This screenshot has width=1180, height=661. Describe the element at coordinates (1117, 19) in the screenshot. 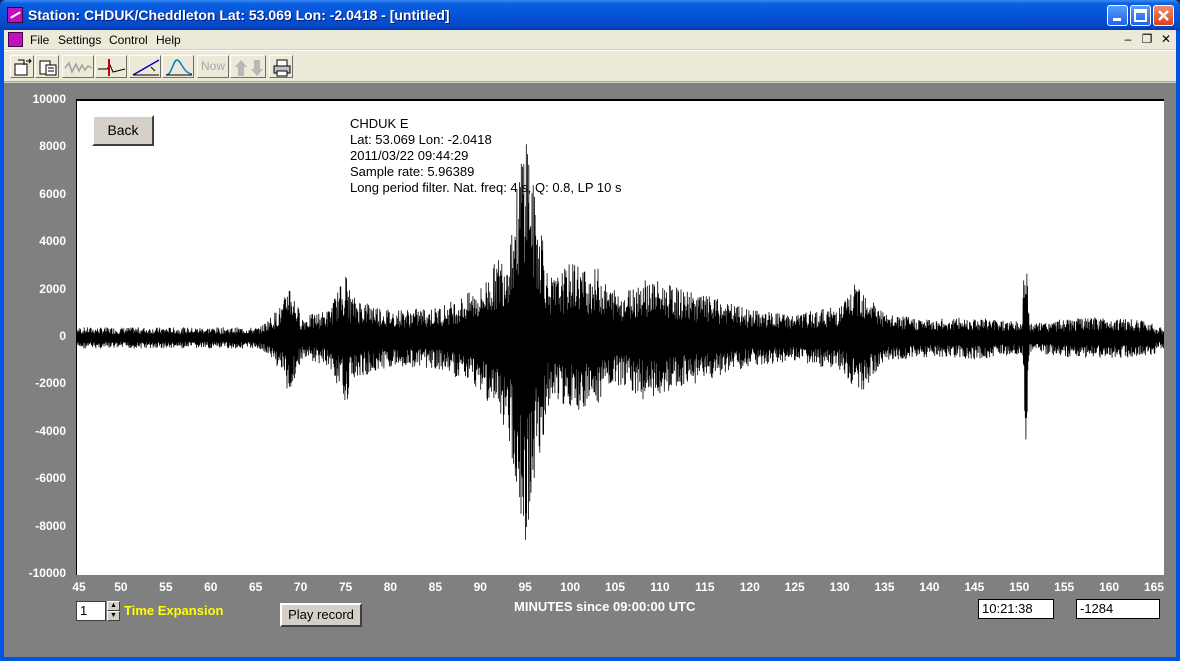

I see `minimize-icon` at that location.